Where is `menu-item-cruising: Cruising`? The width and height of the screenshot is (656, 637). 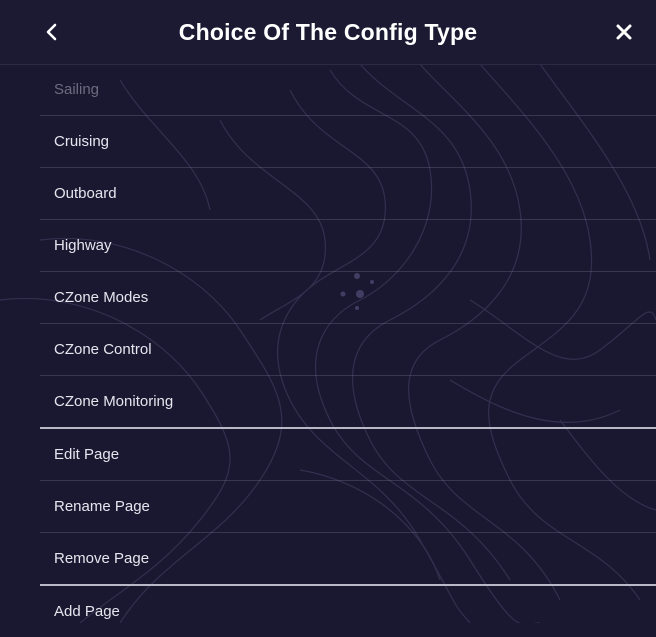 menu-item-cruising: Cruising is located at coordinates (348, 142).